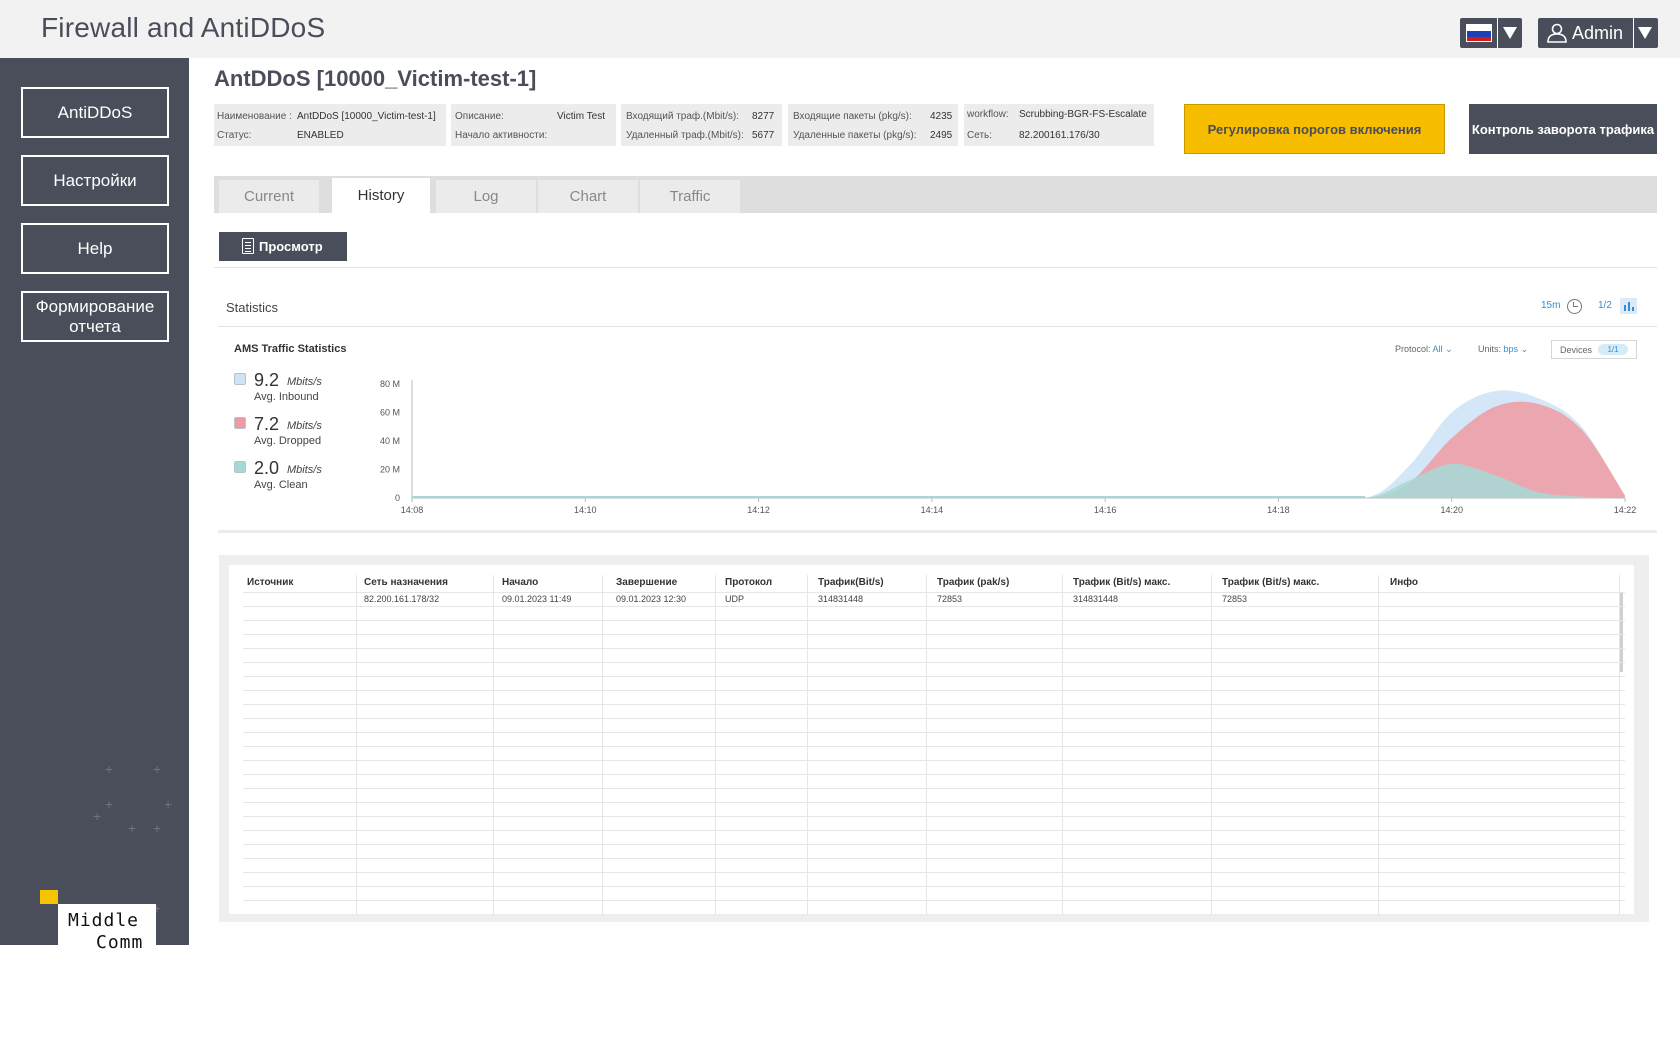 The height and width of the screenshot is (1049, 1680). I want to click on y-tick-label: 0, so click(397, 498).